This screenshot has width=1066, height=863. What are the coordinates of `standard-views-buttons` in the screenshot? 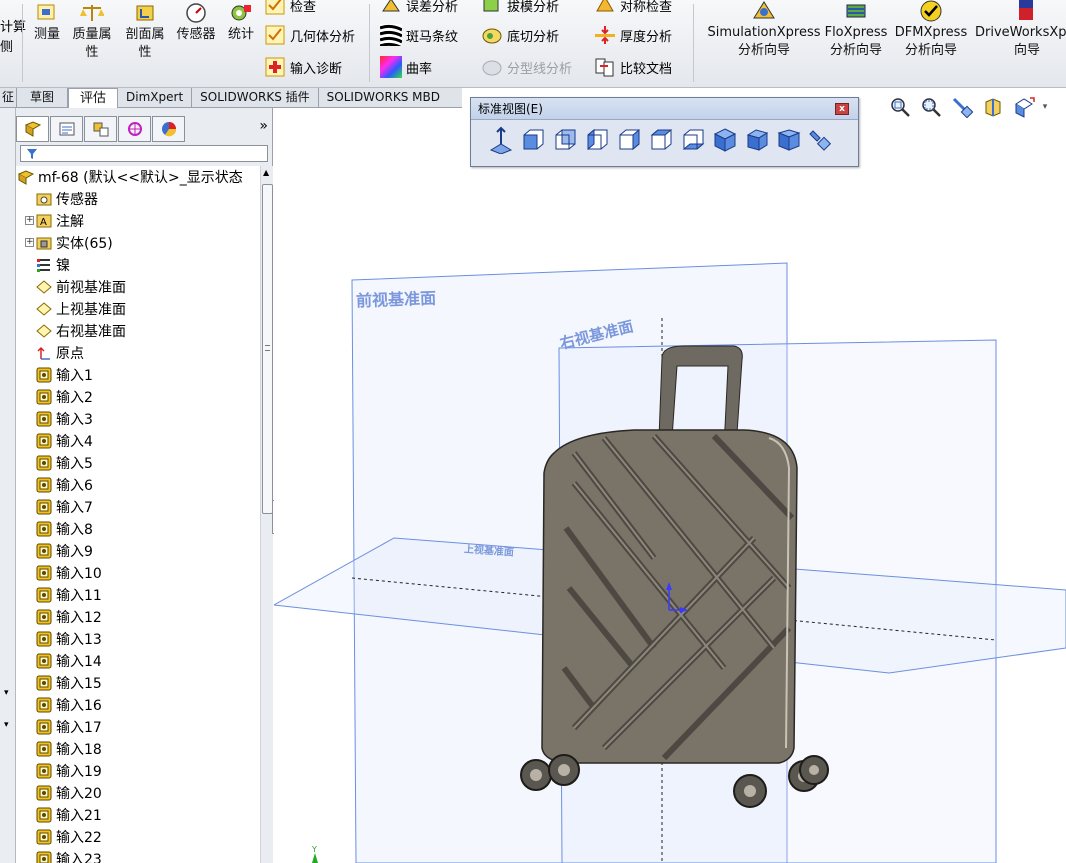 It's located at (654, 140).